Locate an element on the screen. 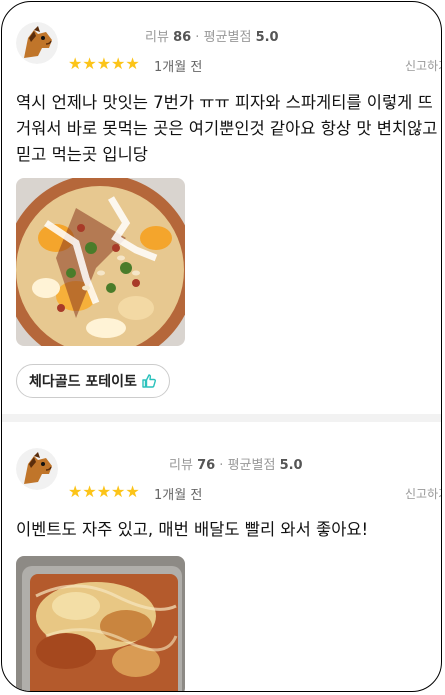  menu-tag: 체다골드 포테이토 is located at coordinates (93, 381).